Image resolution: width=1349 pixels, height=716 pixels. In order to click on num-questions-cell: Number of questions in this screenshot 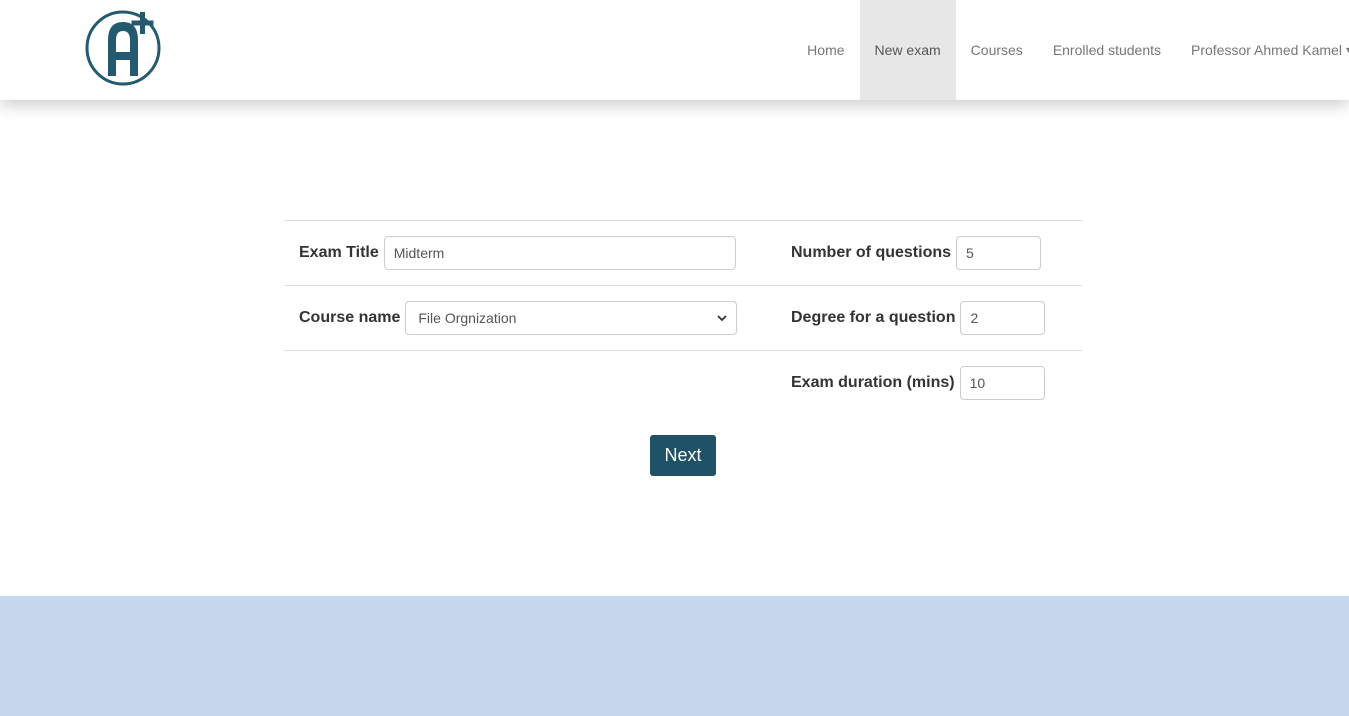, I will do `click(916, 253)`.